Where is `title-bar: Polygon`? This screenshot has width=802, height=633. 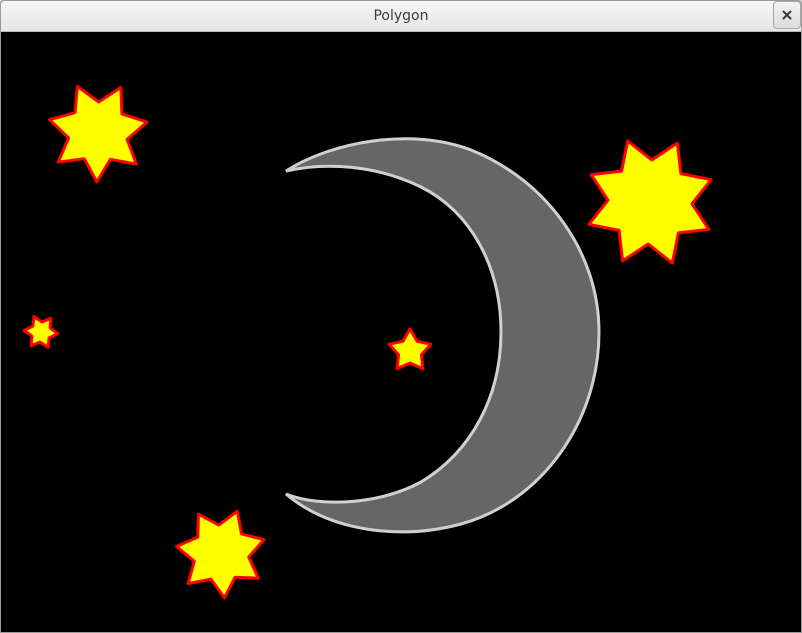 title-bar: Polygon is located at coordinates (401, 16).